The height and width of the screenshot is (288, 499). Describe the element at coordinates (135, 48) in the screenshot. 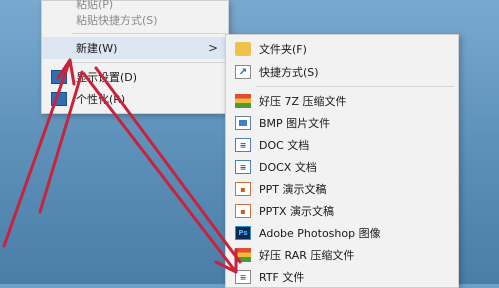

I see `menu-item-new: 新建(W) >` at that location.